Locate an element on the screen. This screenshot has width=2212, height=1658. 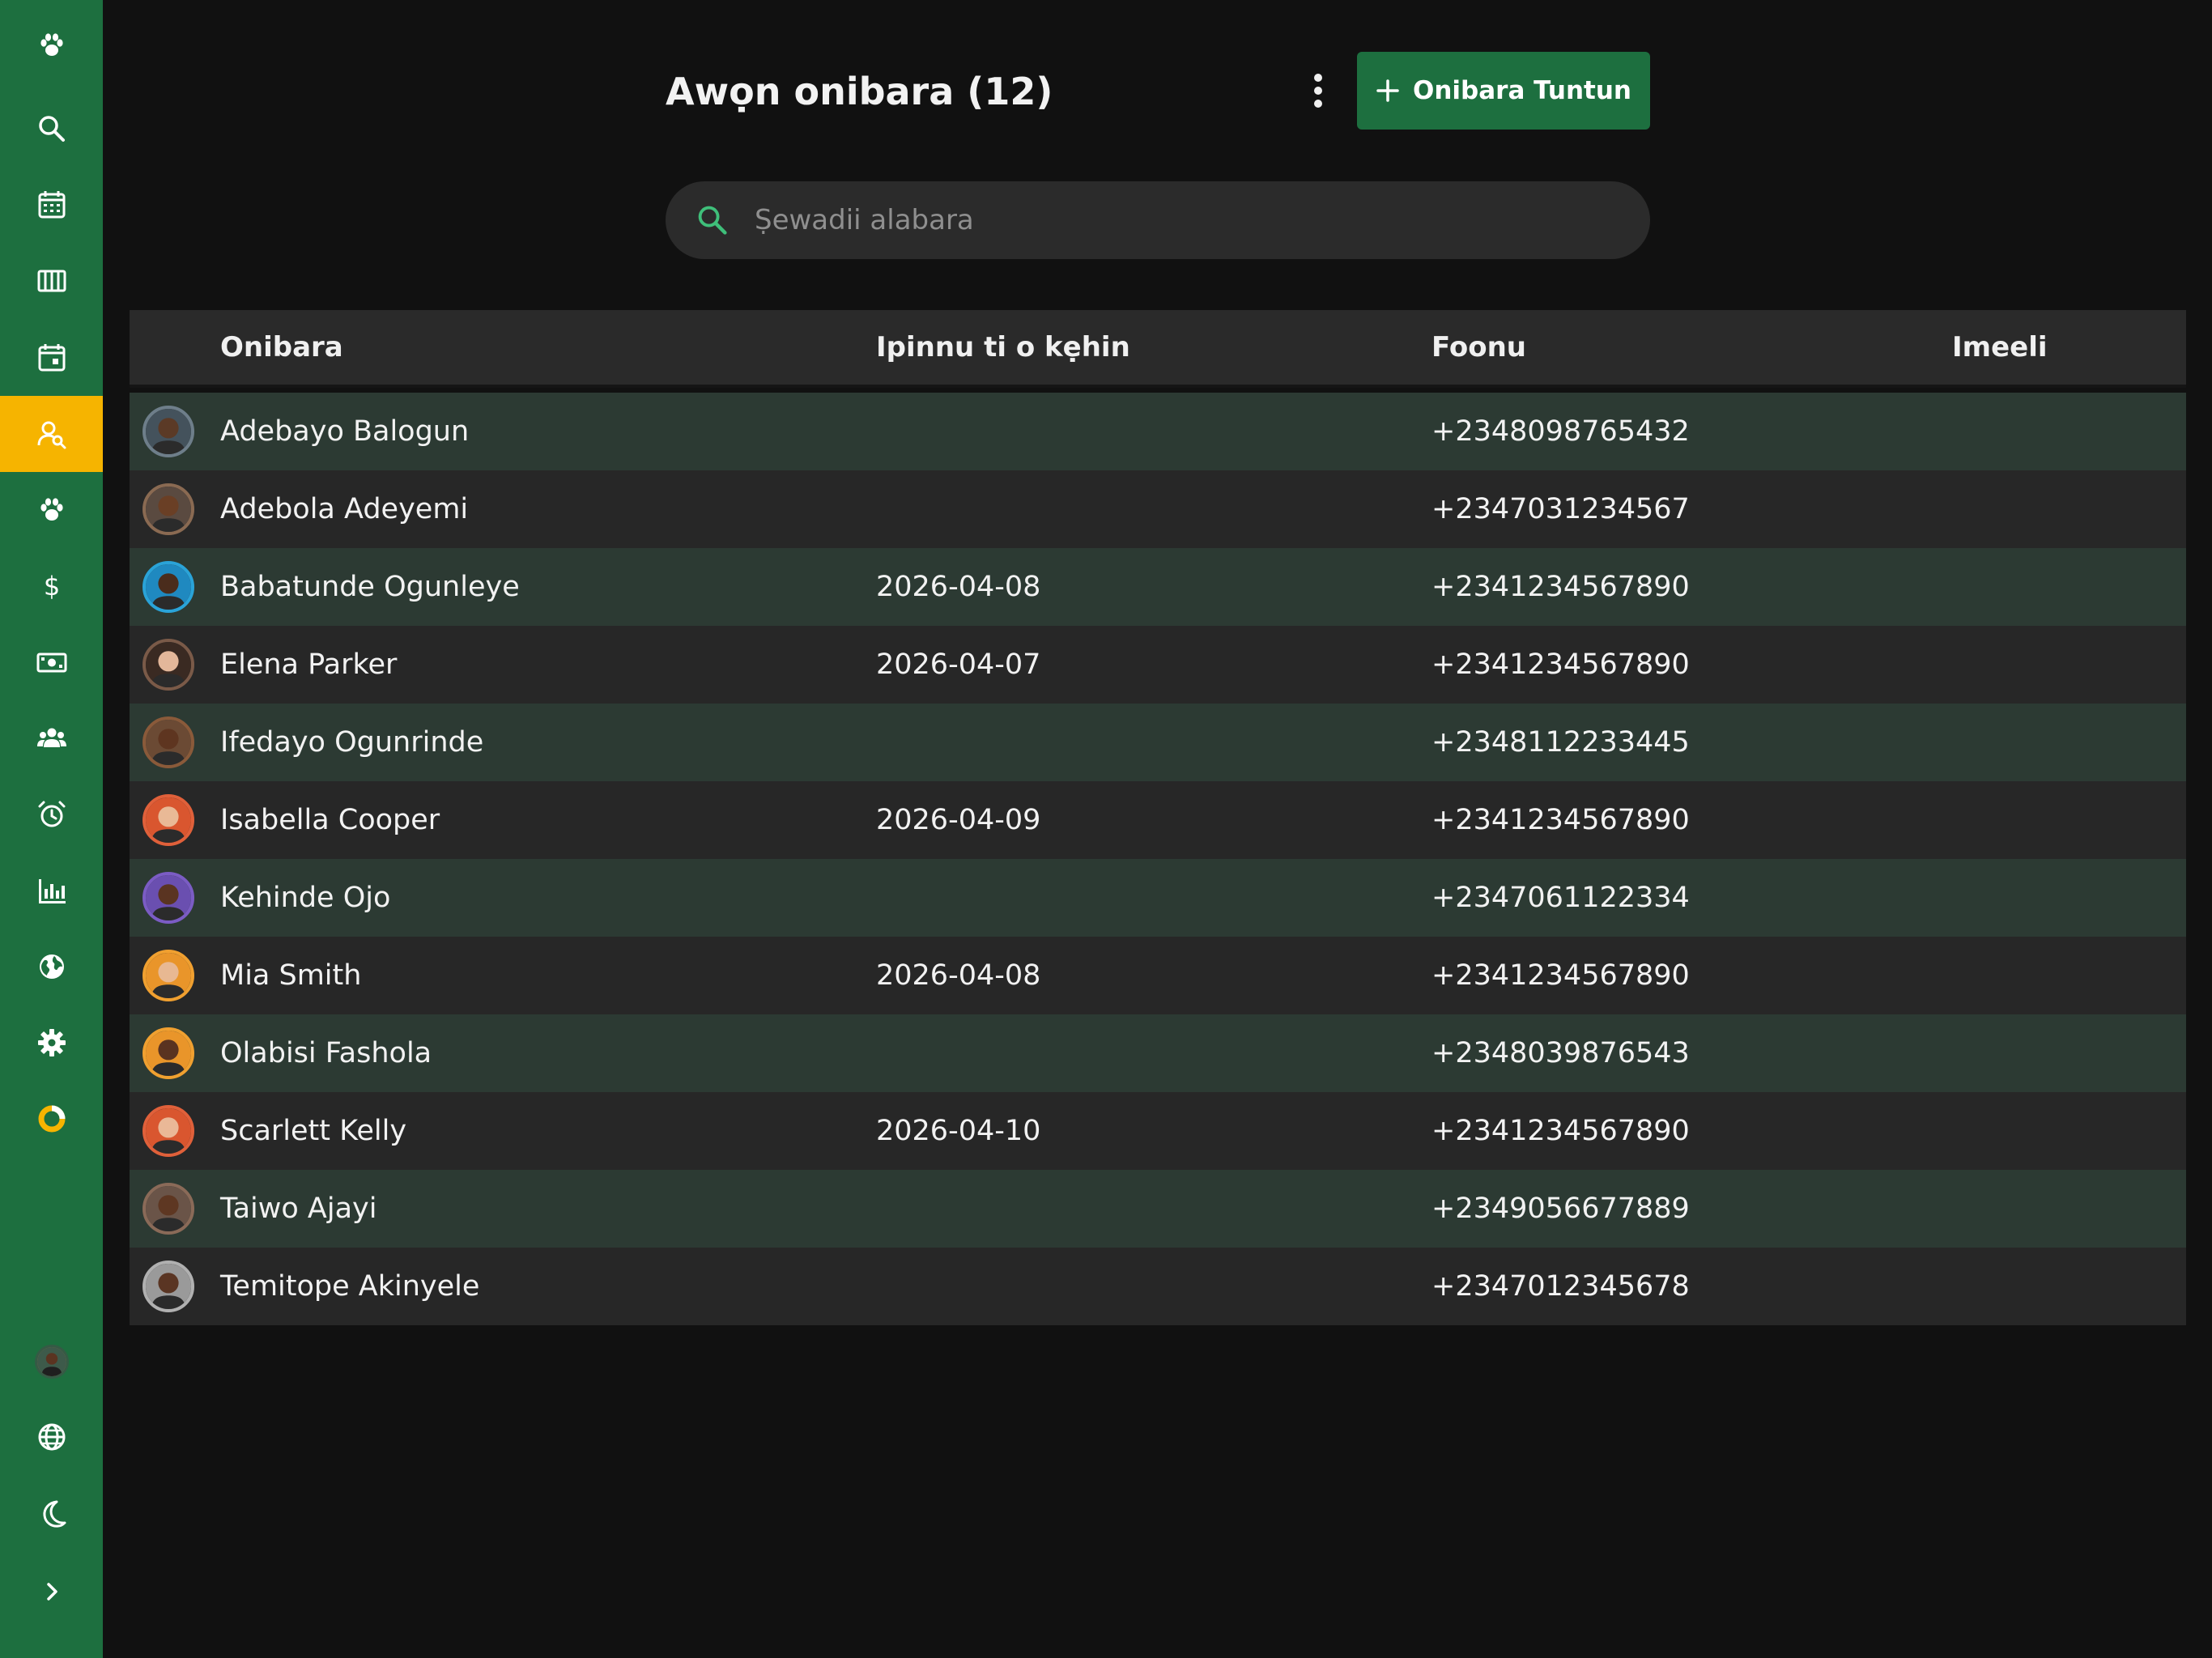
language-nav-item is located at coordinates (52, 1437).